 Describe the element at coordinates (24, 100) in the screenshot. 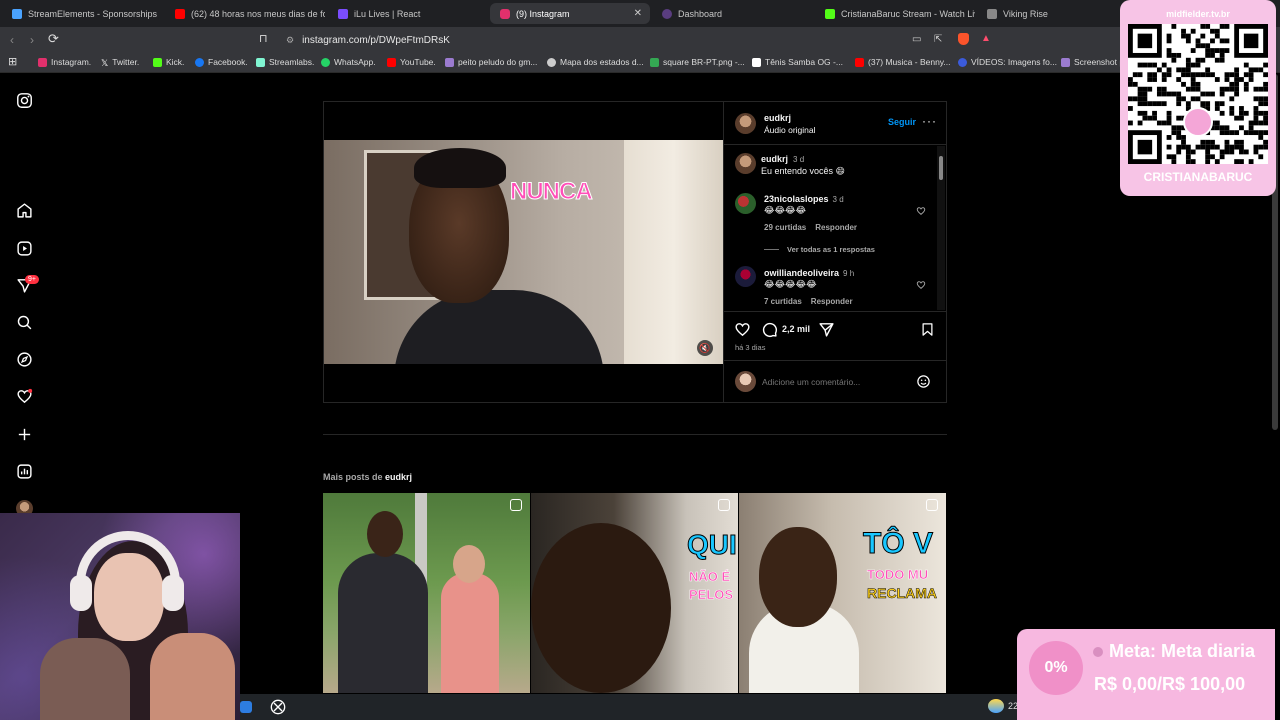

I see `instagram-logo-icon` at that location.